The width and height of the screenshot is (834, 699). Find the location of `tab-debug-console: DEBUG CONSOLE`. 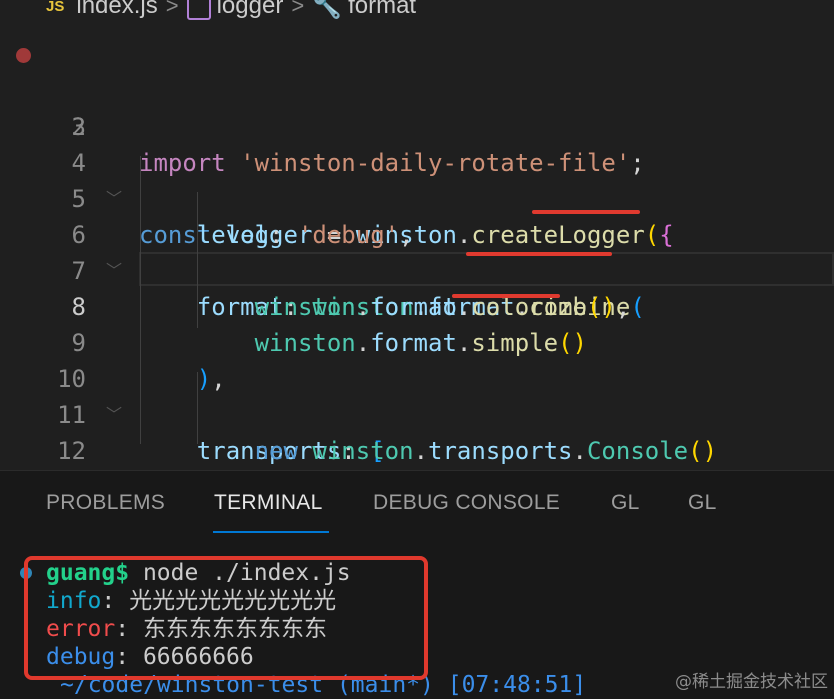

tab-debug-console: DEBUG CONSOLE is located at coordinates (466, 503).